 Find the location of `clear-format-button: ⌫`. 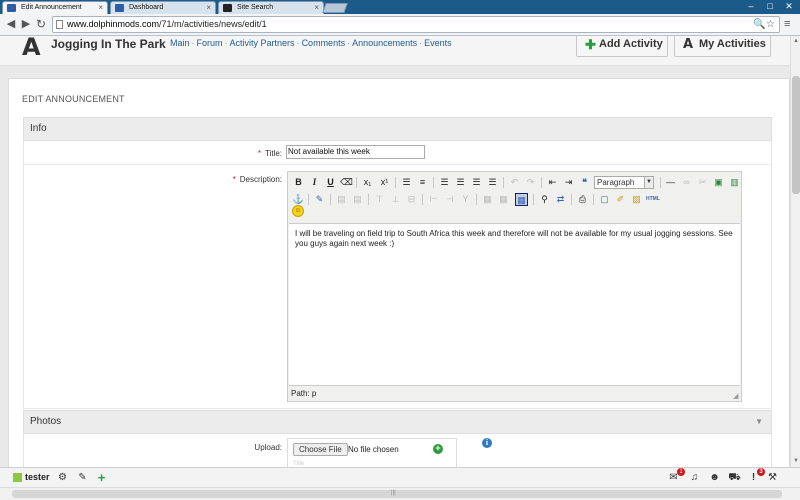

clear-format-button: ⌫ is located at coordinates (346, 182).